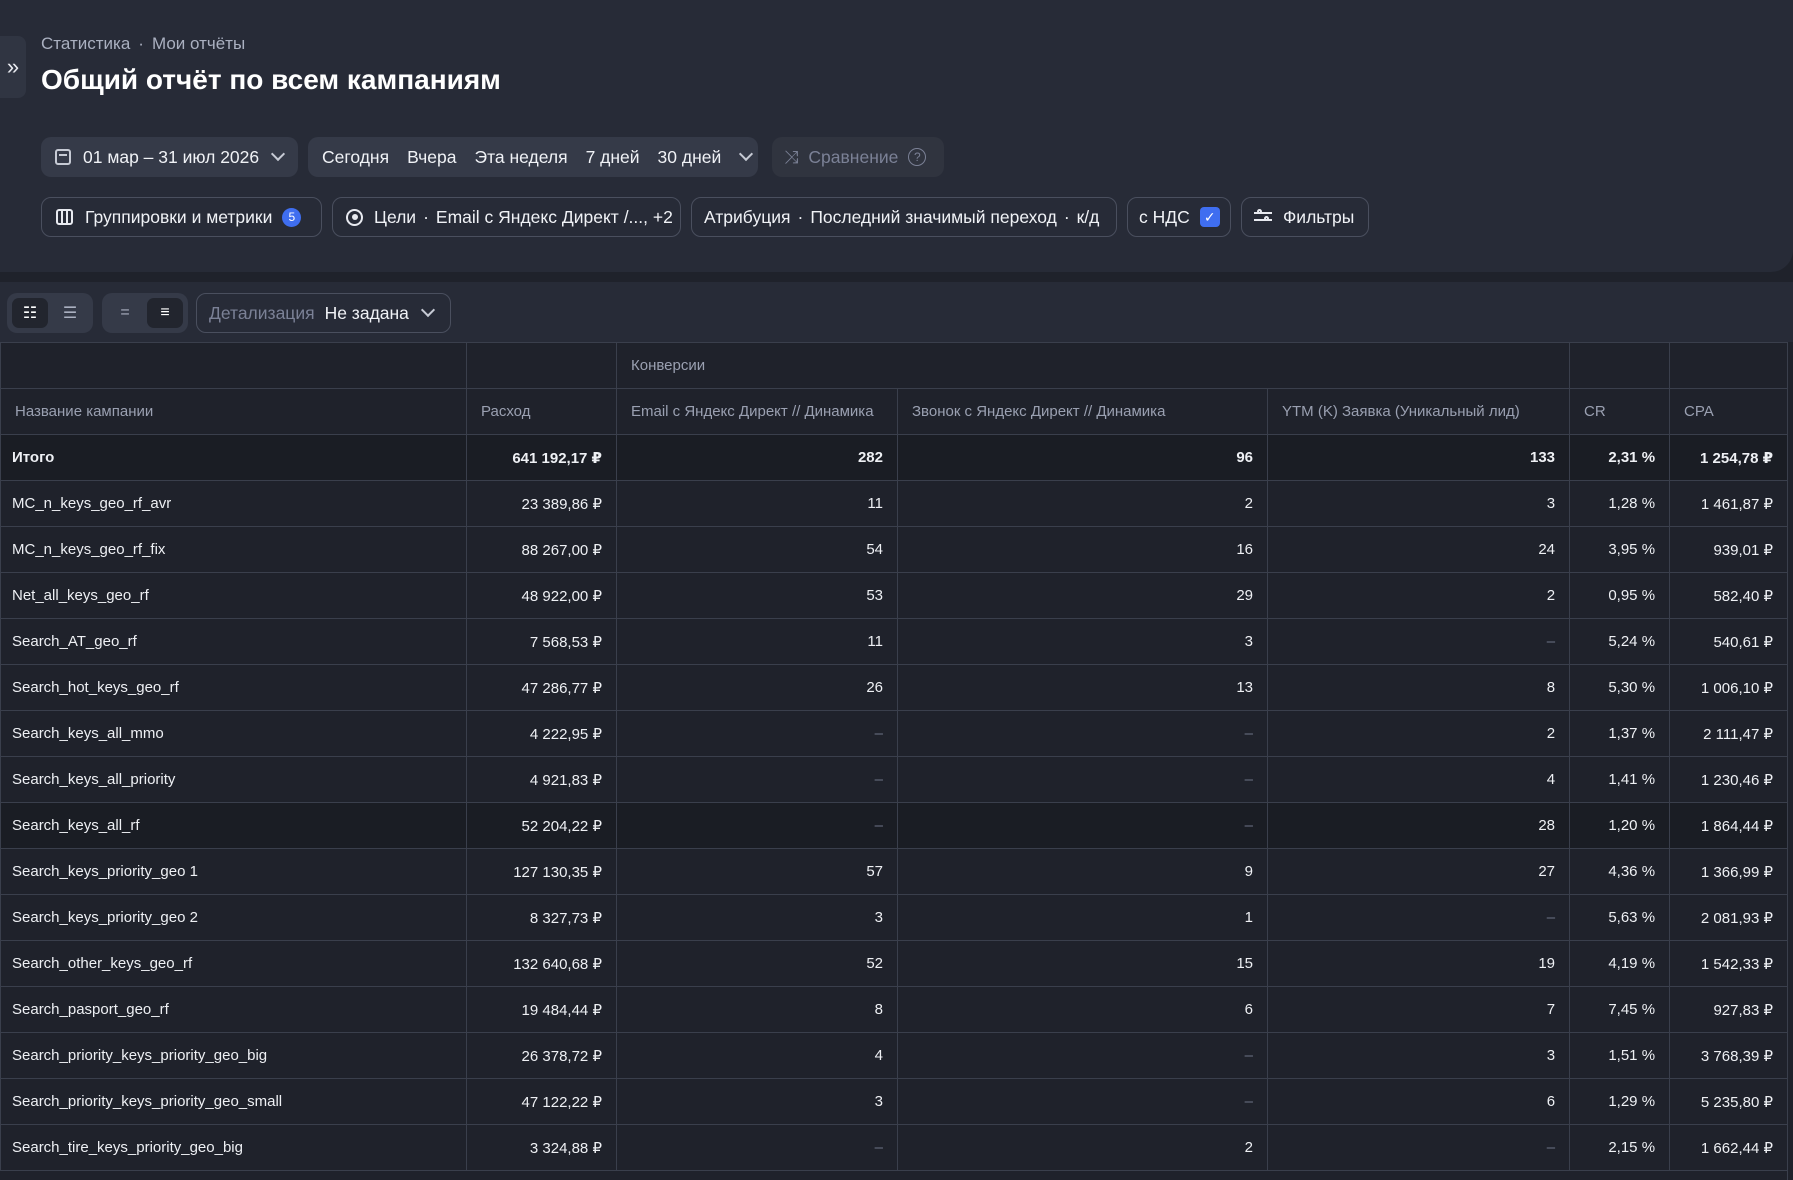 Image resolution: width=1793 pixels, height=1180 pixels. Describe the element at coordinates (50, 313) in the screenshot. I see `view-mode-switch: ☷ ☰` at that location.